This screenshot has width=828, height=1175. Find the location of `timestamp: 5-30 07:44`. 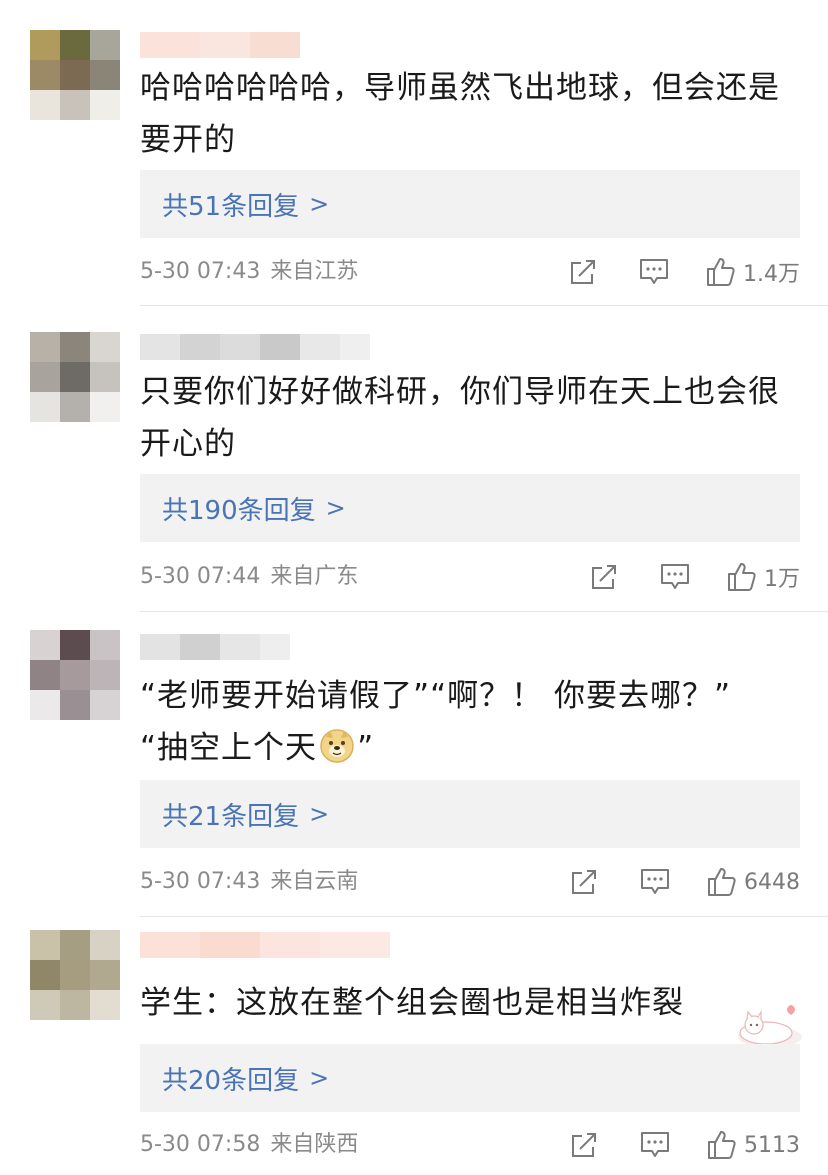

timestamp: 5-30 07:44 is located at coordinates (200, 576).